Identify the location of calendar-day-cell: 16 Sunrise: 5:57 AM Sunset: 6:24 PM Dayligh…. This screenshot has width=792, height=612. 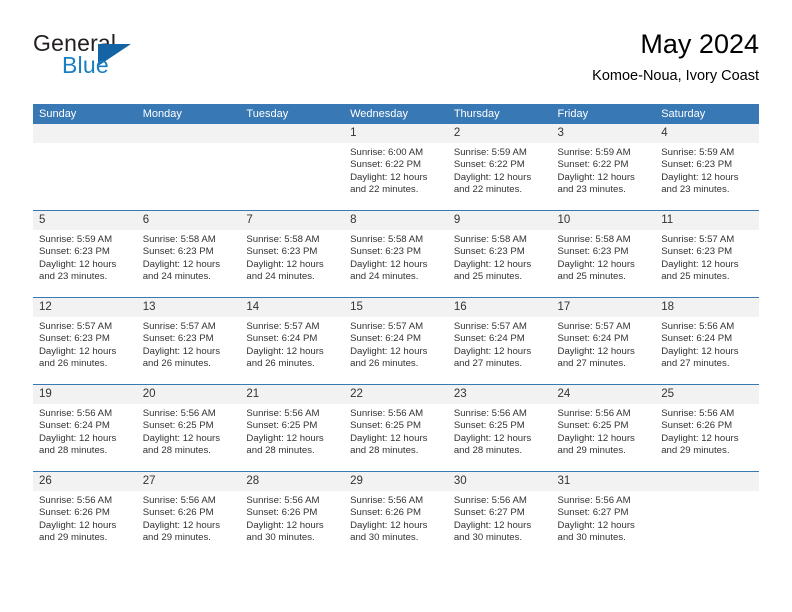
(499, 341).